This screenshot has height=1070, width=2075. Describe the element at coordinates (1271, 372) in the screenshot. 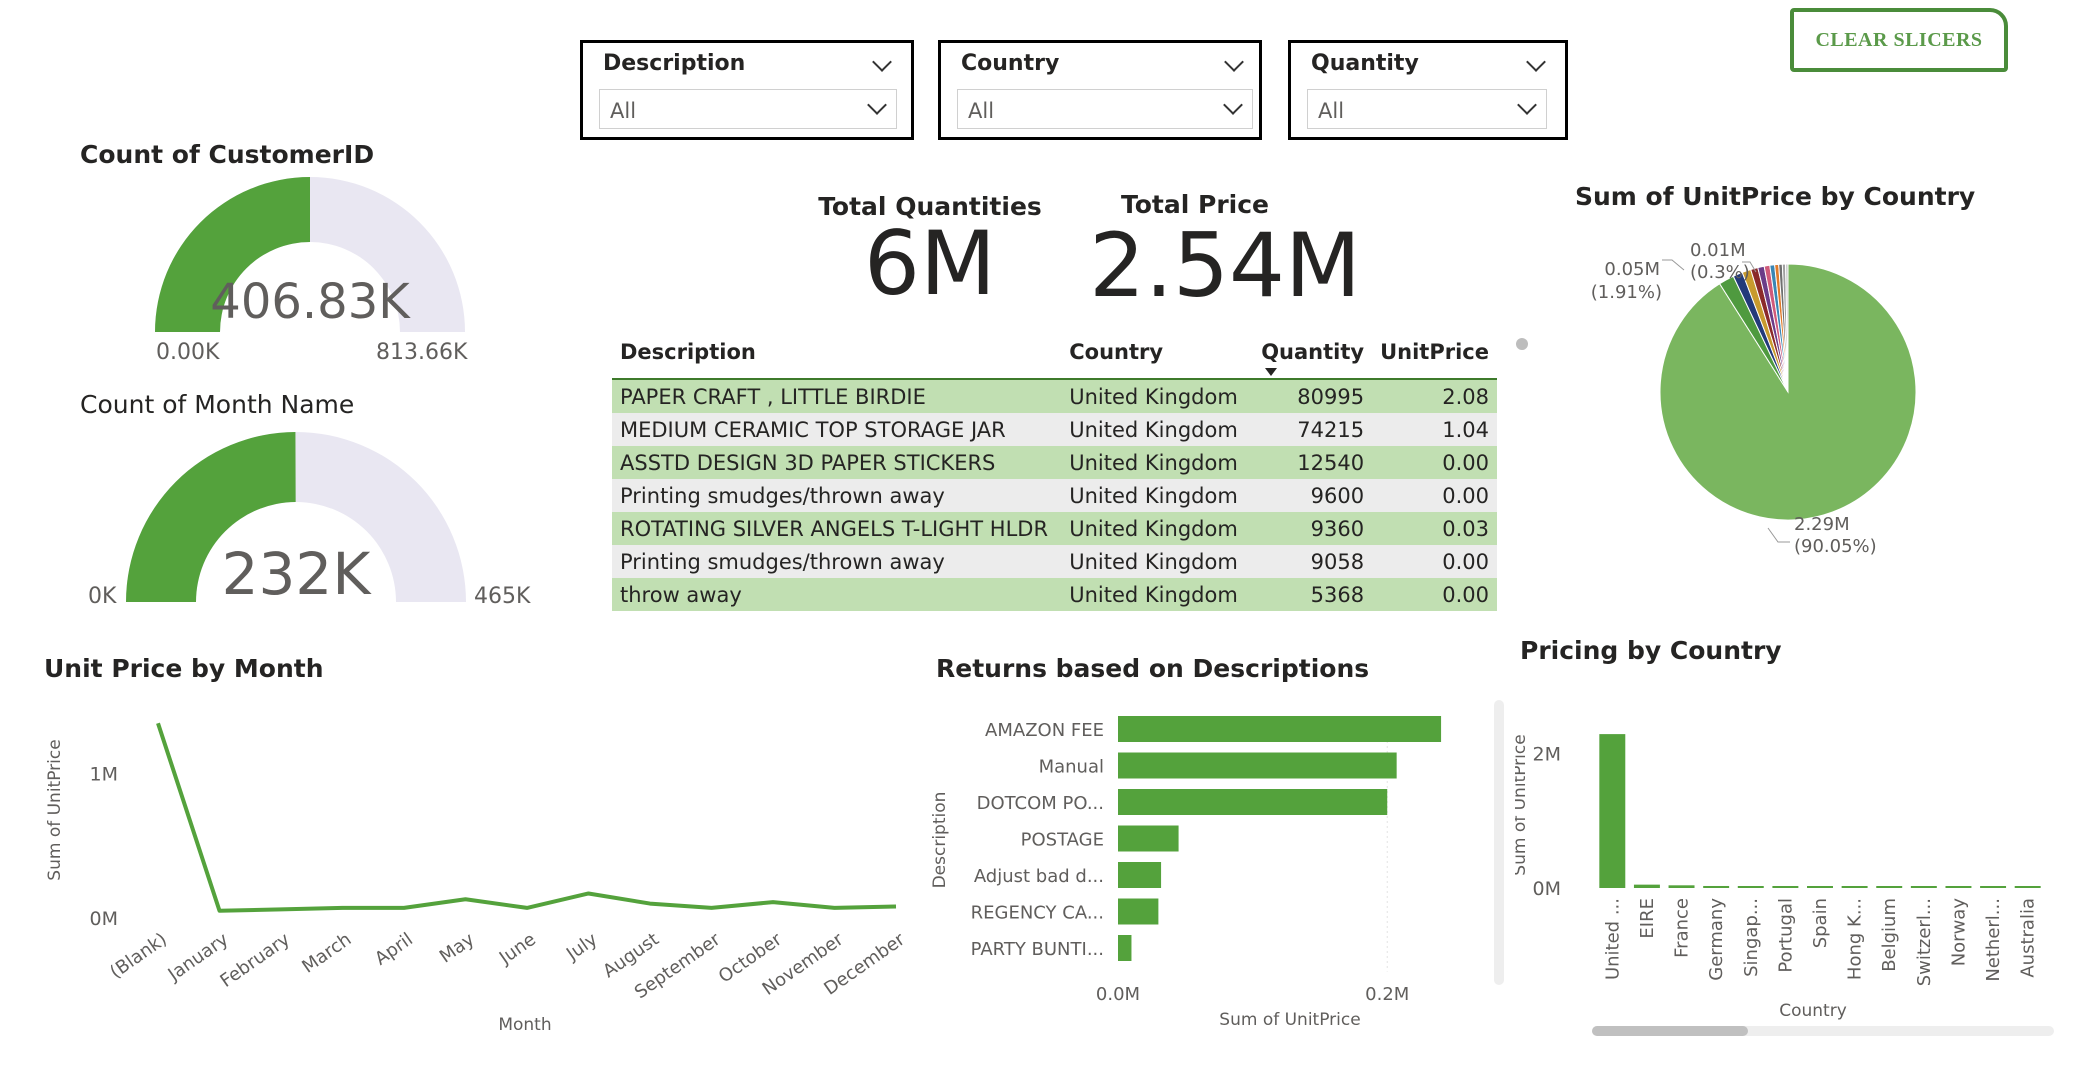

I see `sort-desc-icon` at that location.